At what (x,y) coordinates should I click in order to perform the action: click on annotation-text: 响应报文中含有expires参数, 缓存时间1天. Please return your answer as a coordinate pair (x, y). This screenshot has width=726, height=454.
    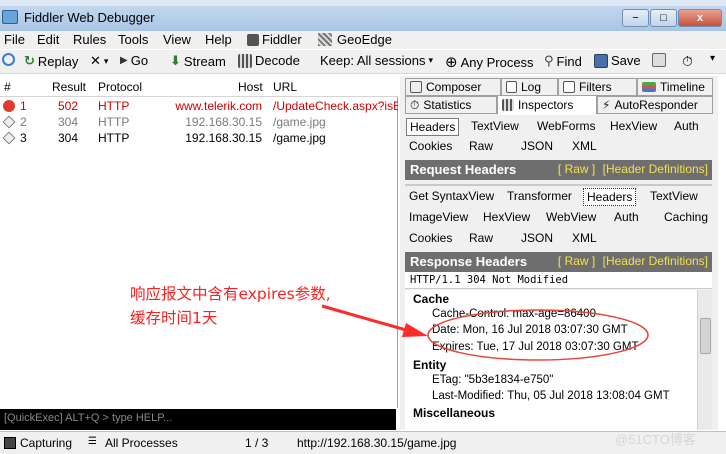
    Looking at the image, I should click on (230, 306).